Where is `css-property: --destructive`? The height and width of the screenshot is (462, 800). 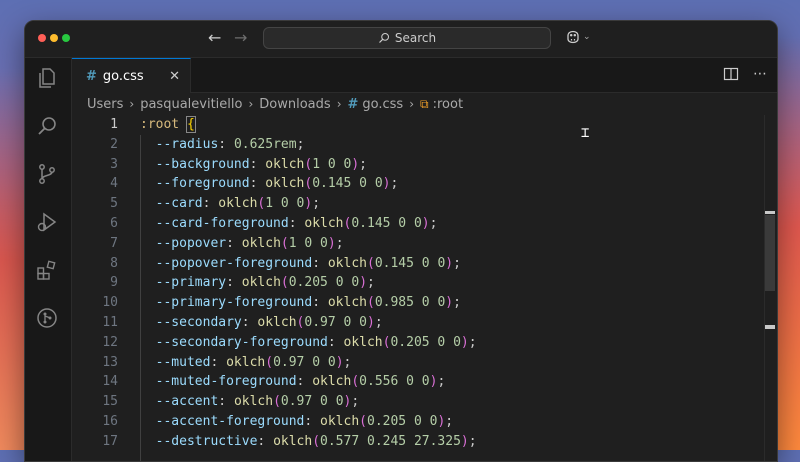
css-property: --destructive is located at coordinates (206, 441).